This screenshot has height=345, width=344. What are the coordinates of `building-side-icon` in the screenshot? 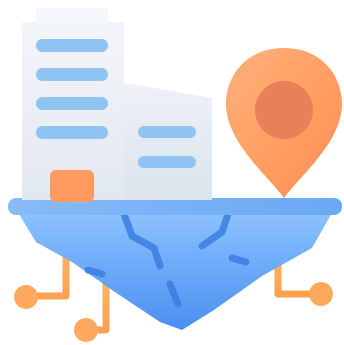 It's located at (166, 141).